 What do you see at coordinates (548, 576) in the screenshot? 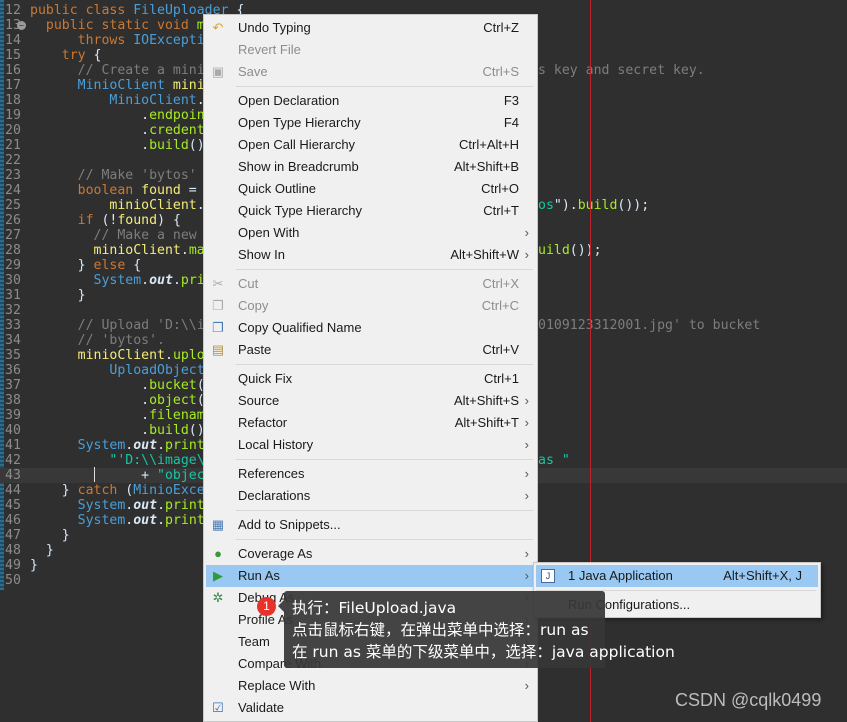
I see `java-app-icon: J` at bounding box center [548, 576].